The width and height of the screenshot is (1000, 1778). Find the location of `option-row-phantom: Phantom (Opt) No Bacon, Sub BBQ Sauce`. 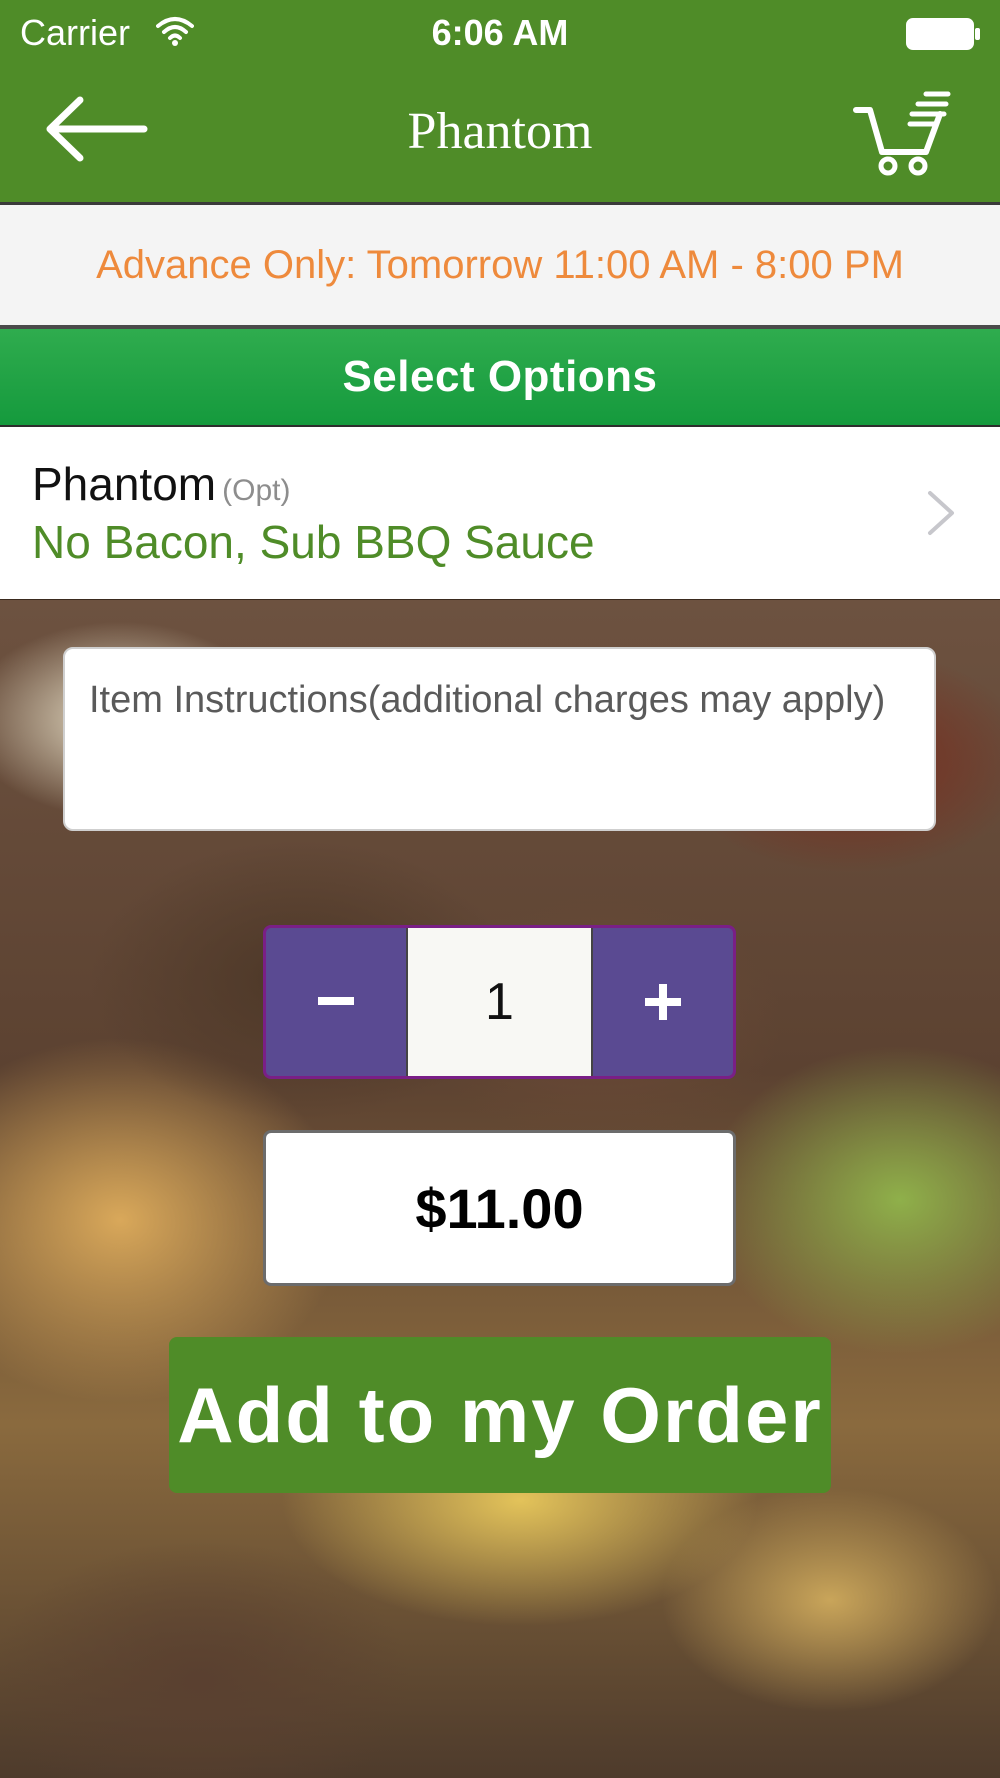

option-row-phantom: Phantom (Opt) No Bacon, Sub BBQ Sauce is located at coordinates (500, 513).